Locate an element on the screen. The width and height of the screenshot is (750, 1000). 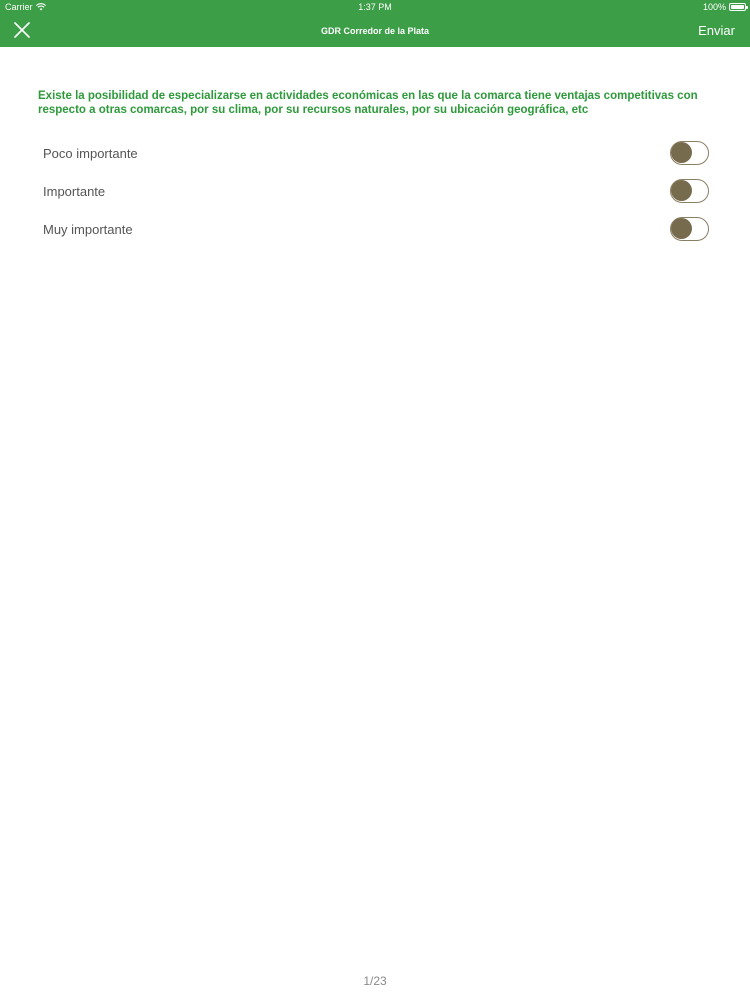
option-label: Poco importante is located at coordinates (90, 153).